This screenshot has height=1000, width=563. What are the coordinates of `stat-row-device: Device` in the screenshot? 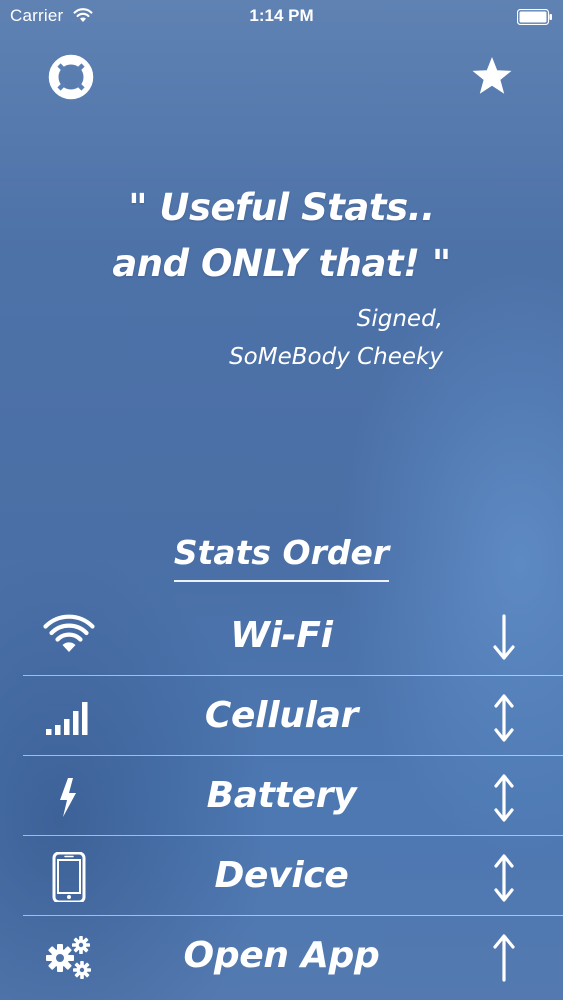 It's located at (281, 876).